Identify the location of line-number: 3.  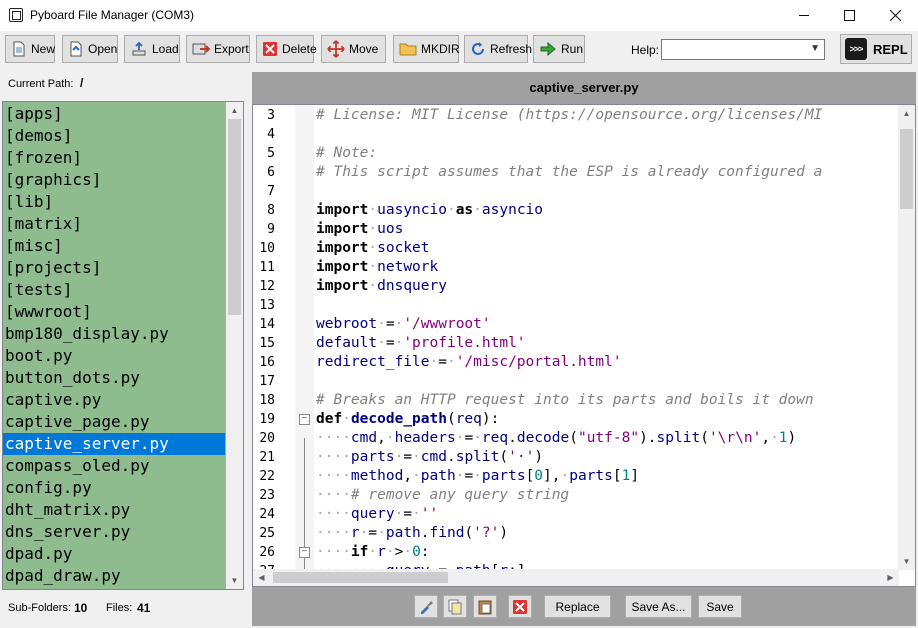
(271, 115).